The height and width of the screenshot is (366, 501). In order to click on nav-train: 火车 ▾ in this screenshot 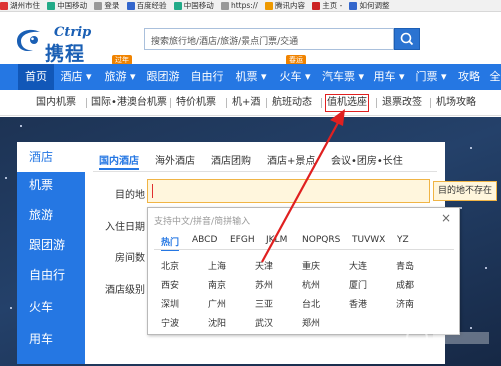, I will do `click(295, 77)`.